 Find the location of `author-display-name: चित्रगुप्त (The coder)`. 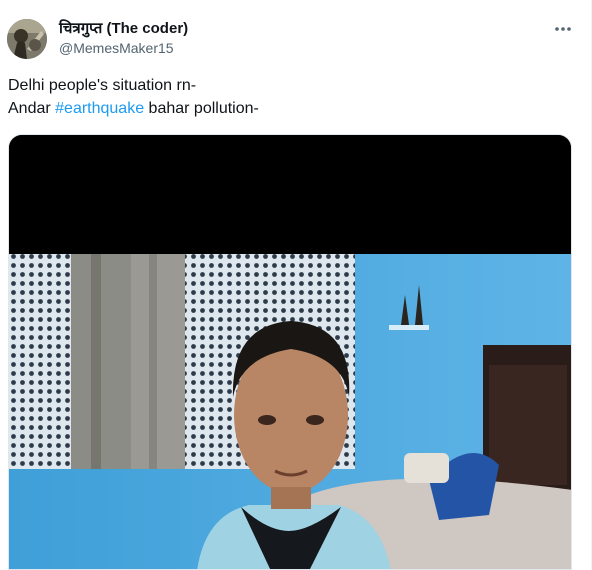

author-display-name: चित्रगुप्त (The coder) is located at coordinates (123, 28).